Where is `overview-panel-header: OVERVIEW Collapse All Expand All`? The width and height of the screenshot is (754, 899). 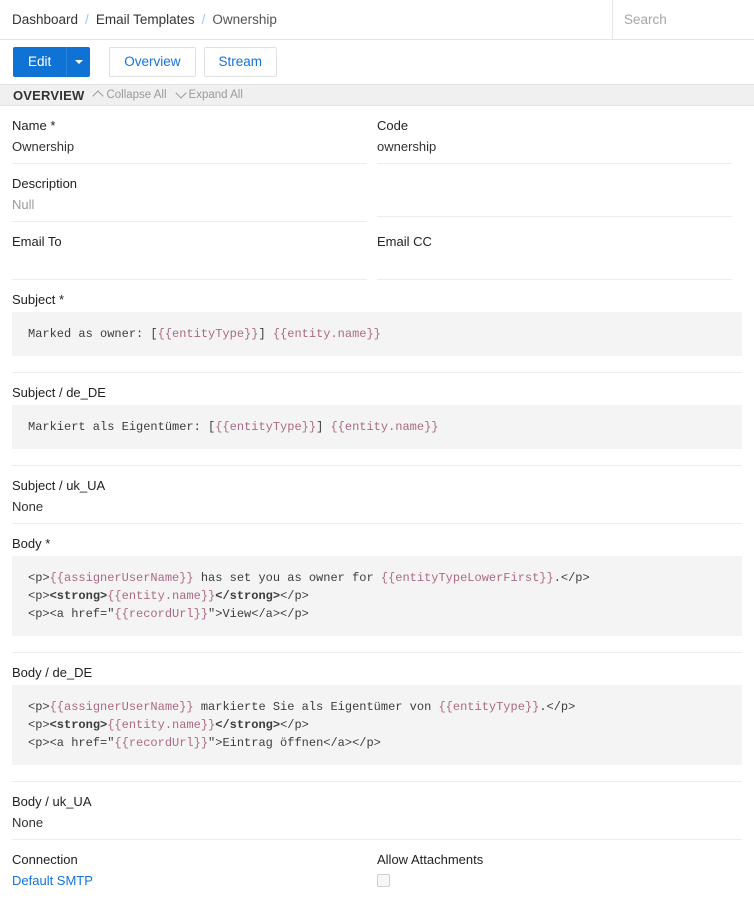
overview-panel-header: OVERVIEW Collapse All Expand All is located at coordinates (377, 95).